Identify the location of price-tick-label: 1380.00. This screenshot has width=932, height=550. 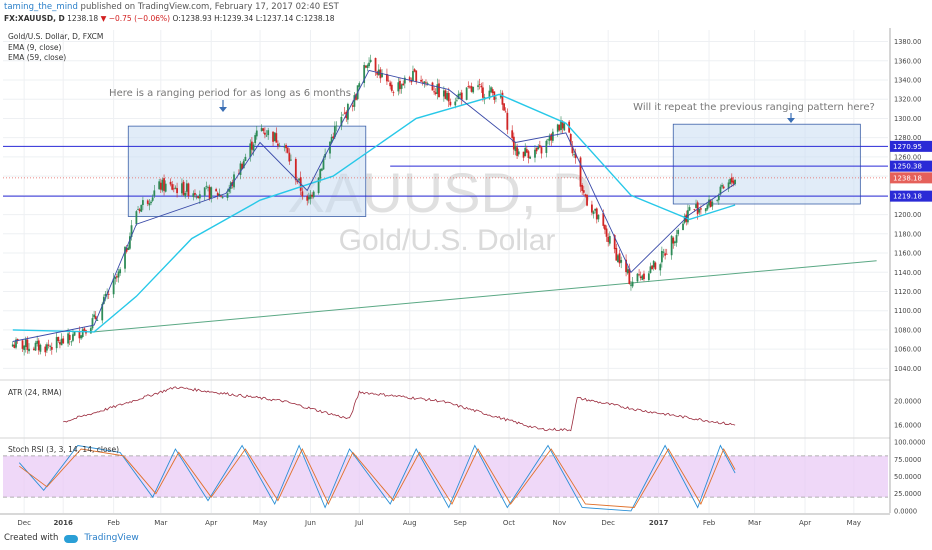
(907, 42).